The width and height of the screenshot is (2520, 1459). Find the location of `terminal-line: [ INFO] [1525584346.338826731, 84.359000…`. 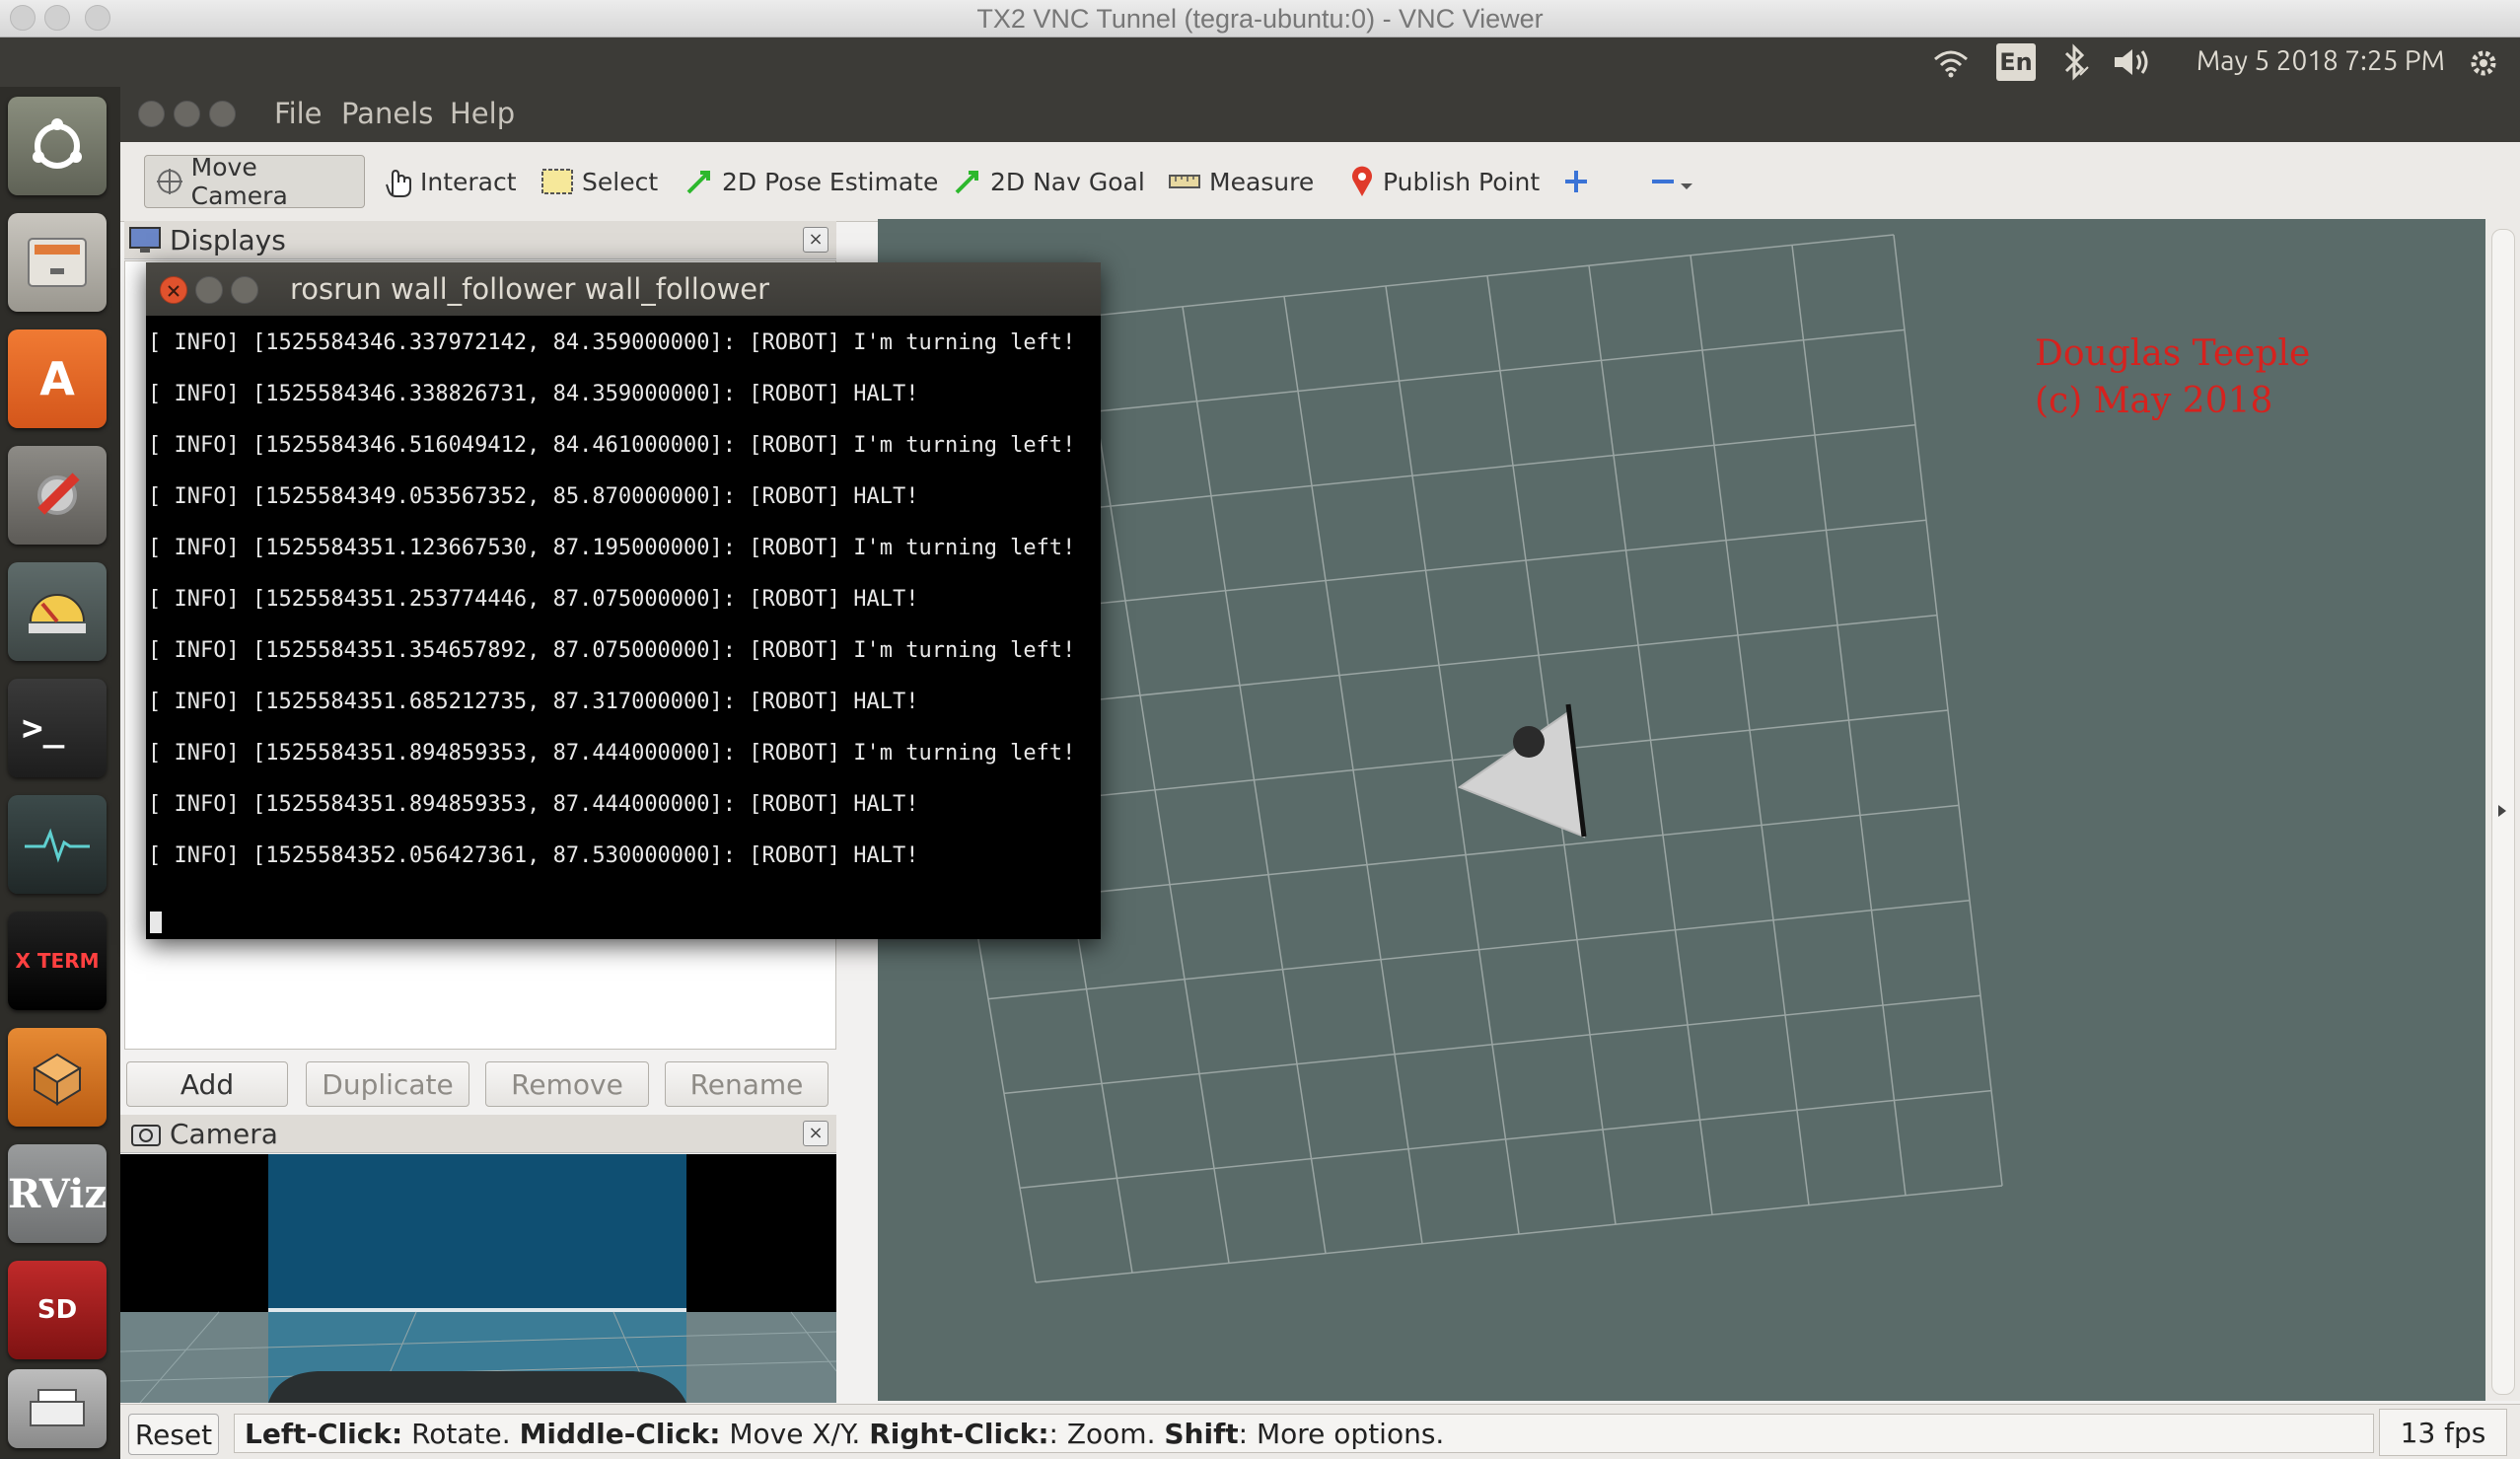

terminal-line: [ INFO] [1525584346.338826731, 84.359000… is located at coordinates (533, 394).